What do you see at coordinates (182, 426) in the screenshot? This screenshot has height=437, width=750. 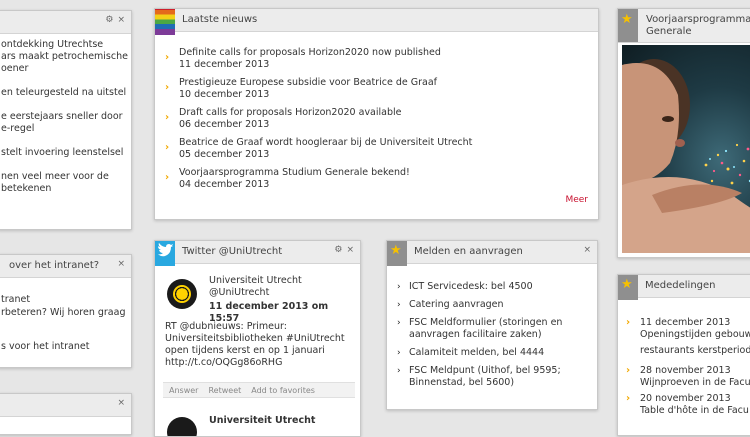 I see `tweet2-avatar` at bounding box center [182, 426].